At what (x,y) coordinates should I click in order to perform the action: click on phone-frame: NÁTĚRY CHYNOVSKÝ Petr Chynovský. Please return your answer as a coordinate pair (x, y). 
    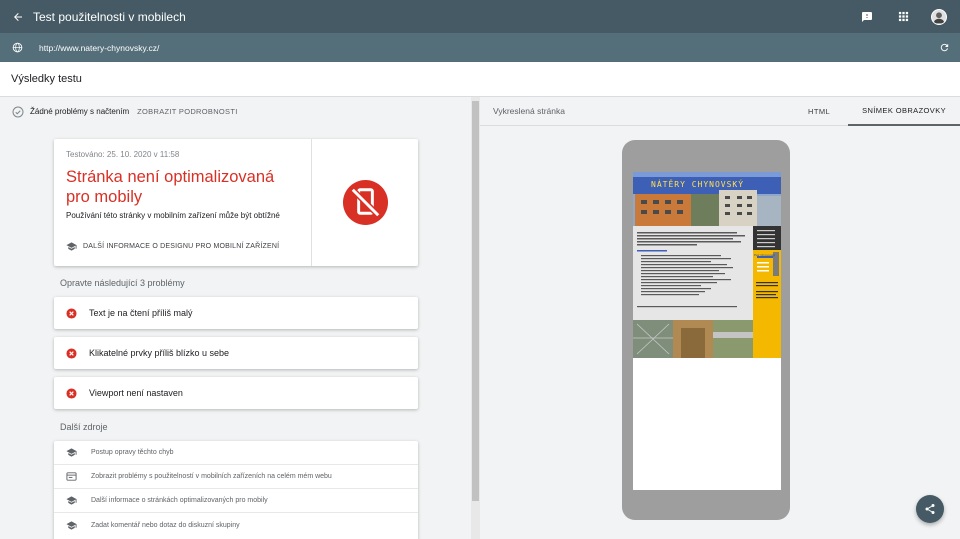
    Looking at the image, I should click on (706, 330).